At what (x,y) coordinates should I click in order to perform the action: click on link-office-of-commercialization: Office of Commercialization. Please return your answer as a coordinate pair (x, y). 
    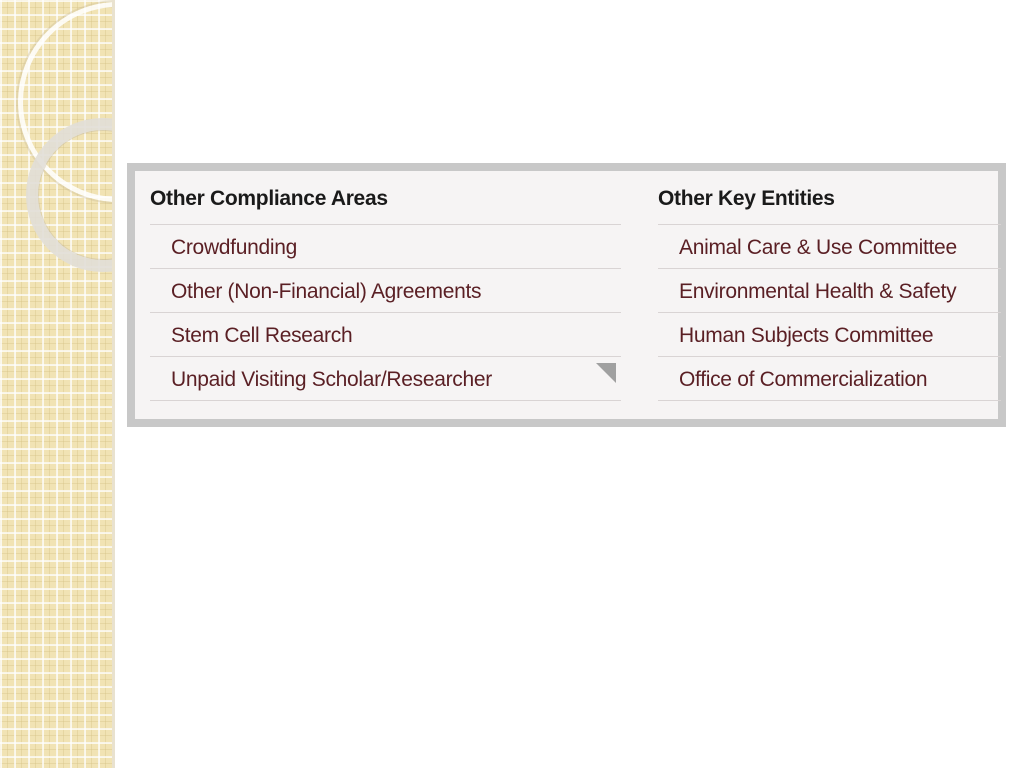
    Looking at the image, I should click on (829, 380).